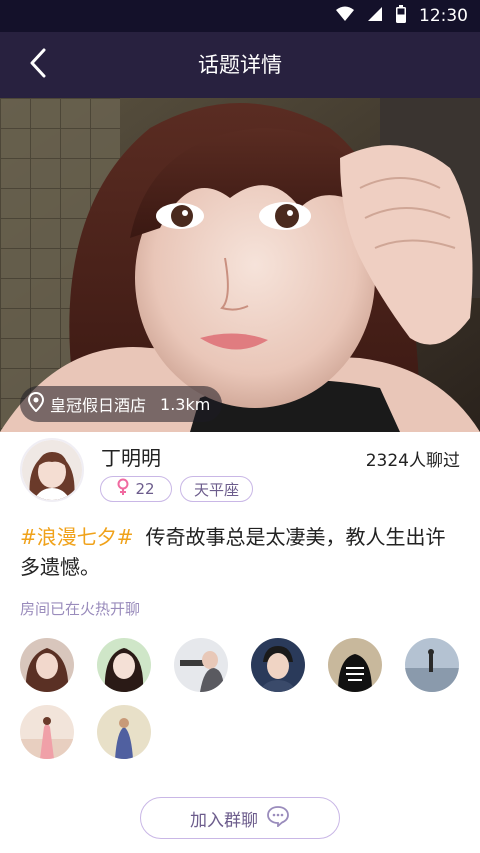 The height and width of the screenshot is (853, 480). What do you see at coordinates (145, 489) in the screenshot?
I see `user-age: 22` at bounding box center [145, 489].